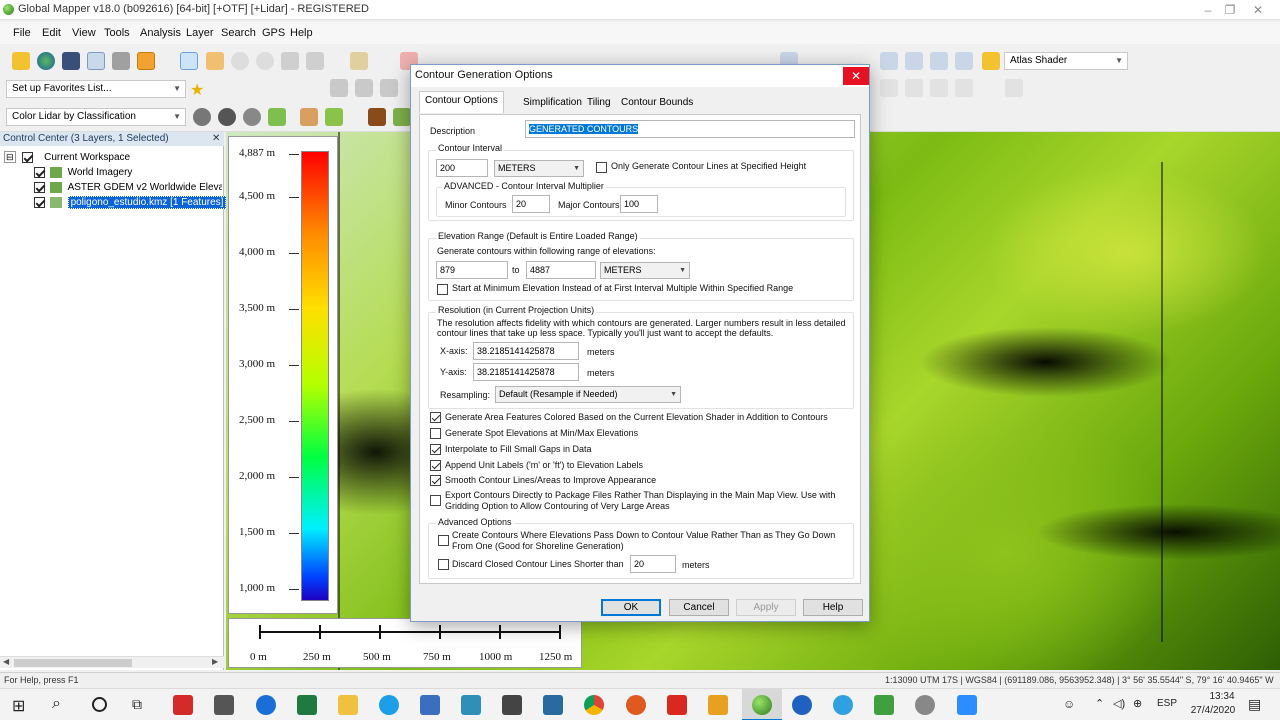 This screenshot has height=720, width=1280. Describe the element at coordinates (56, 704) in the screenshot. I see `search-icon: ⌕` at that location.